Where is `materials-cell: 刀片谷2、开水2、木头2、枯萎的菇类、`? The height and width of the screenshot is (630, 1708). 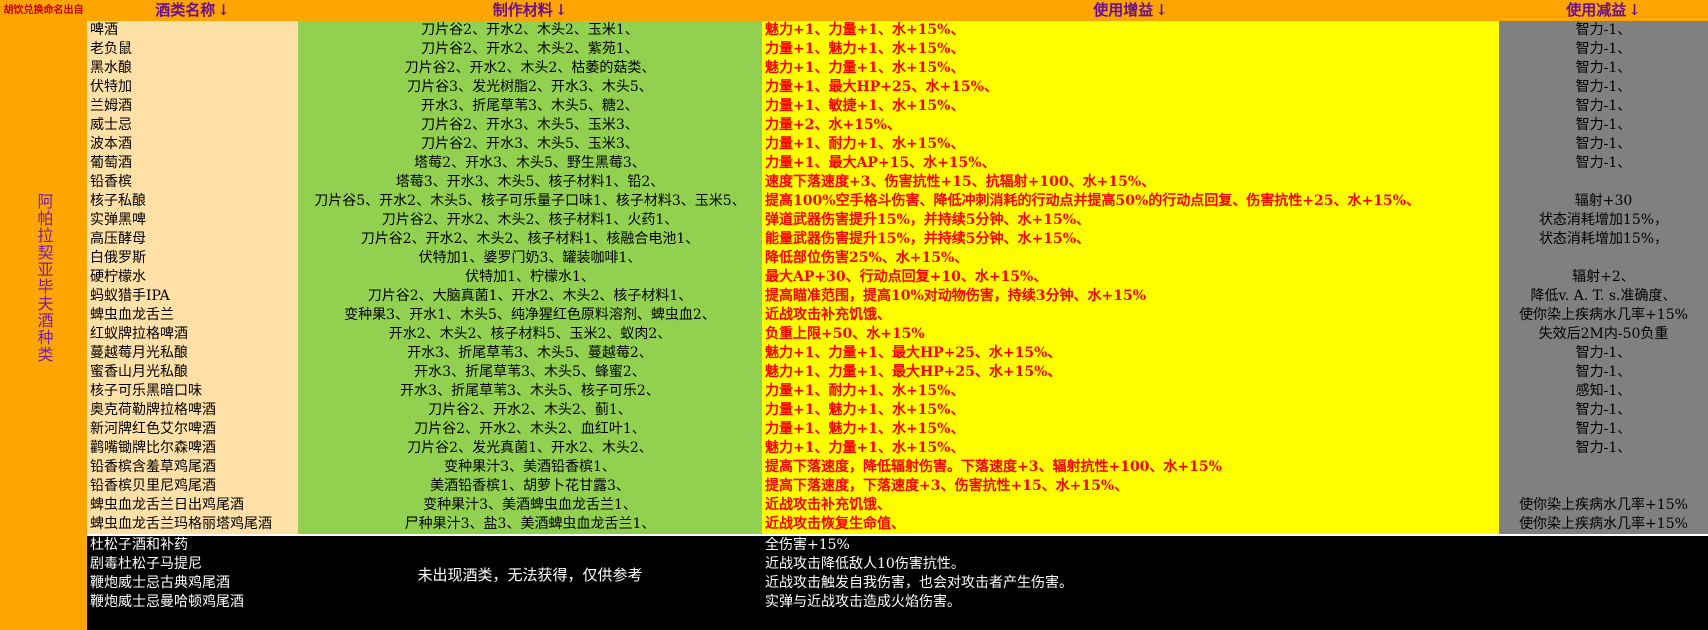
materials-cell: 刀片谷2、开水2、木头2、枯萎的菇类、 is located at coordinates (530, 68).